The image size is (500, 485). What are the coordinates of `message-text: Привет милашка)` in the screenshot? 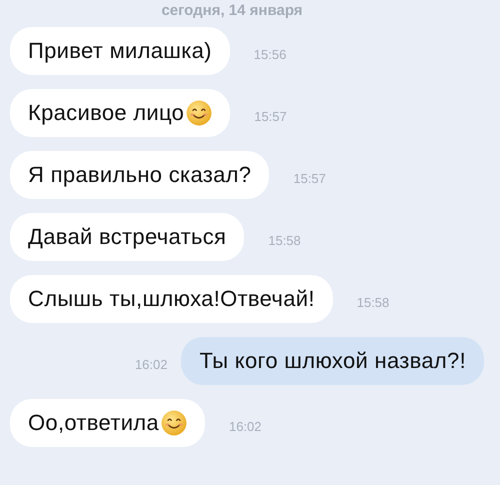 It's located at (120, 51).